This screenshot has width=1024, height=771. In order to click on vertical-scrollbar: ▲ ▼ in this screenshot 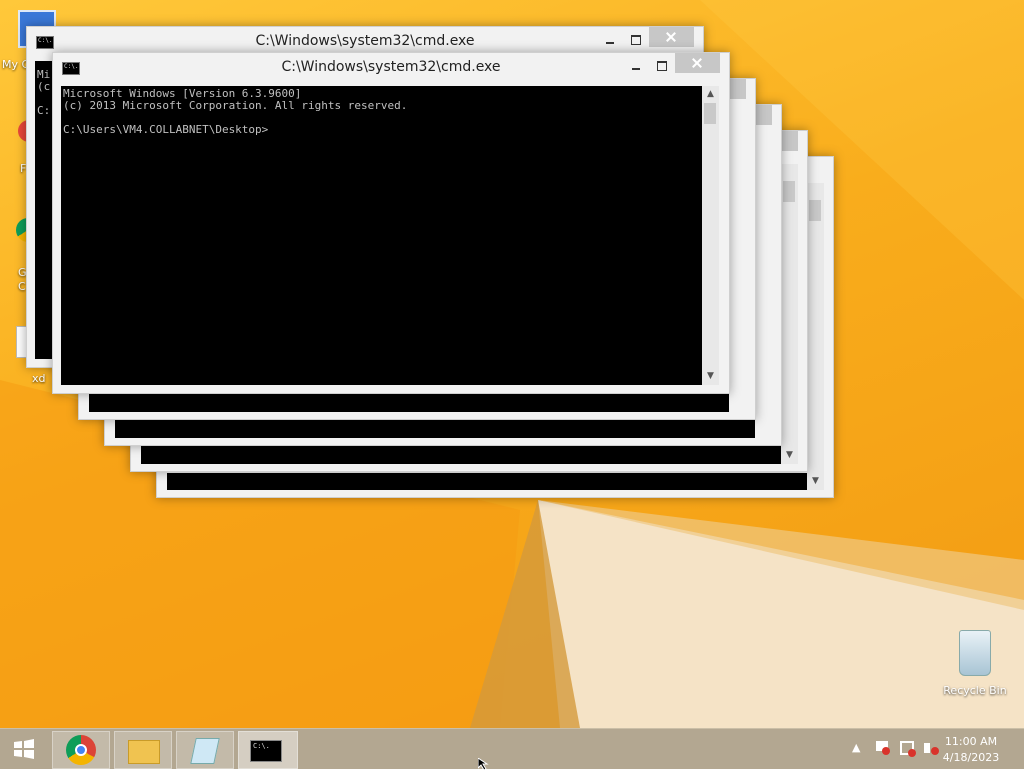, I will do `click(710, 235)`.